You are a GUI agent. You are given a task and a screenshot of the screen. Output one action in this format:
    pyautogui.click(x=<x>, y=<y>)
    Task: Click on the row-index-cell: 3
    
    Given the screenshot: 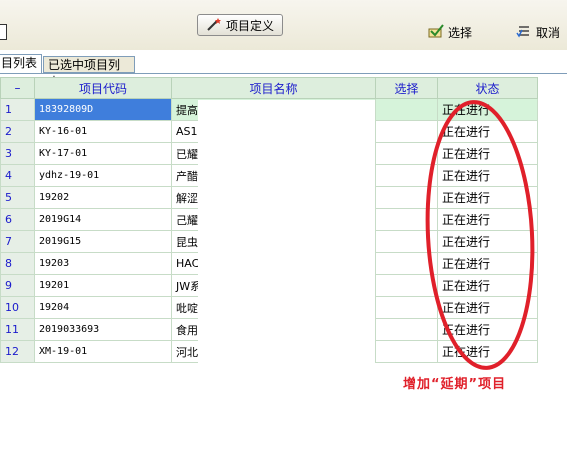 What is the action you would take?
    pyautogui.click(x=17, y=153)
    